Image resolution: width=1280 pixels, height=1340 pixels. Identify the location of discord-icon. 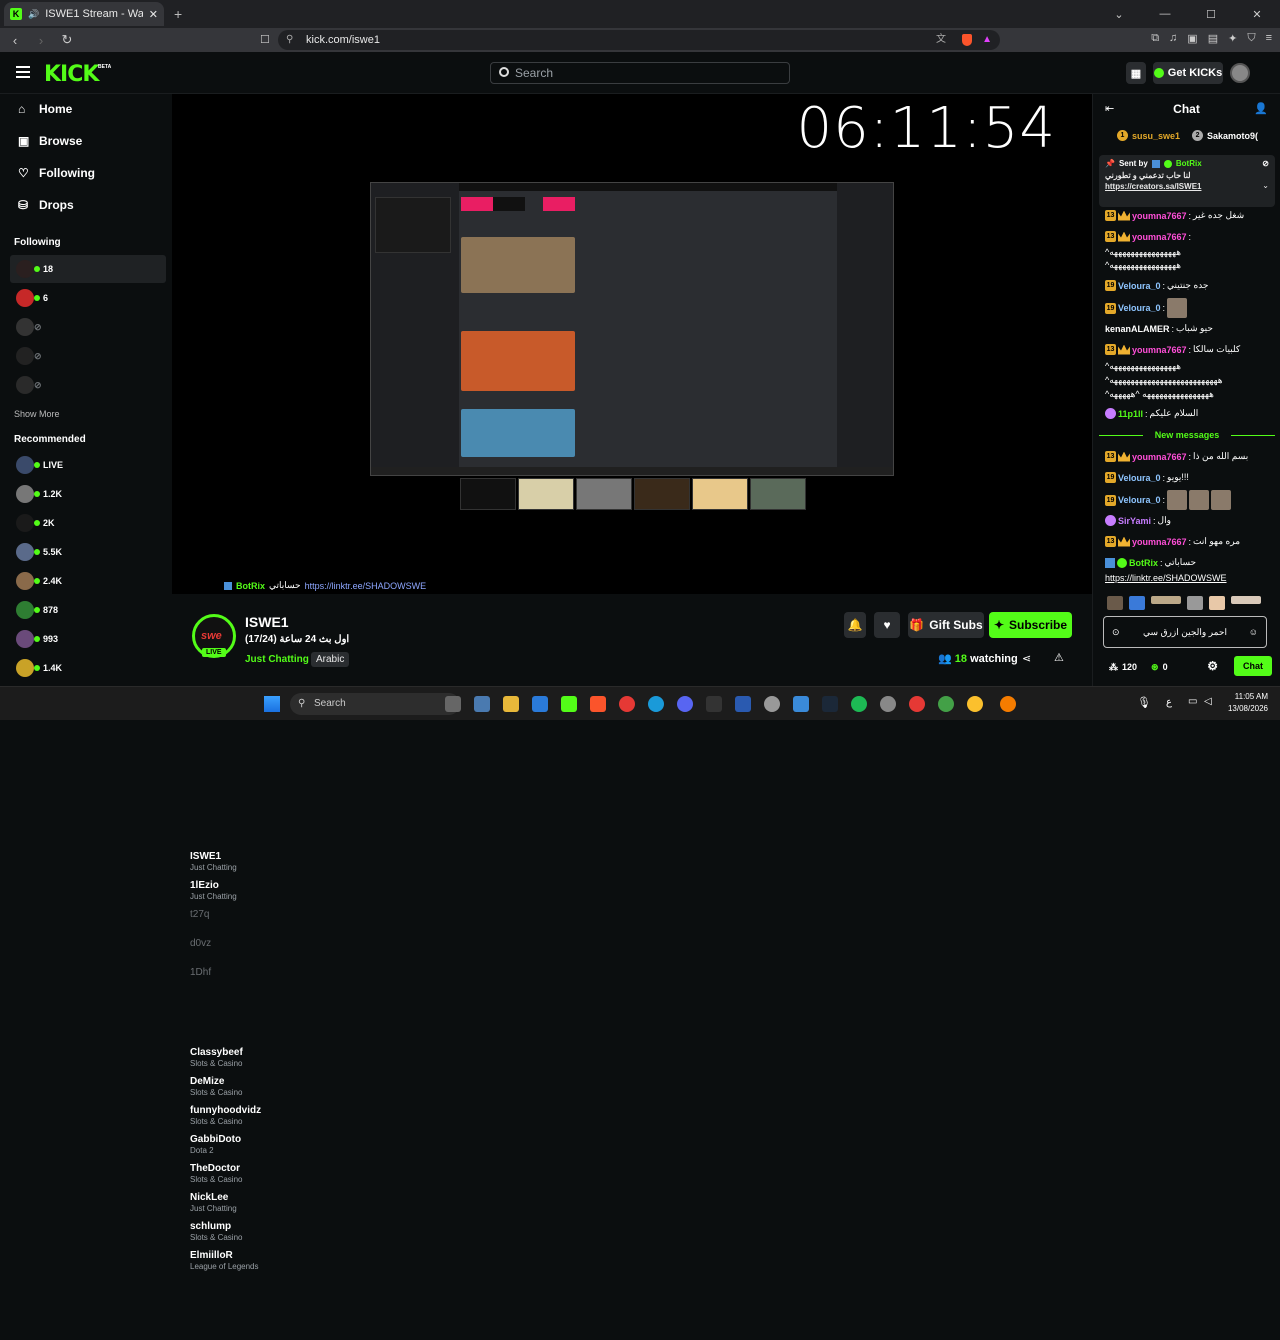
(685, 704).